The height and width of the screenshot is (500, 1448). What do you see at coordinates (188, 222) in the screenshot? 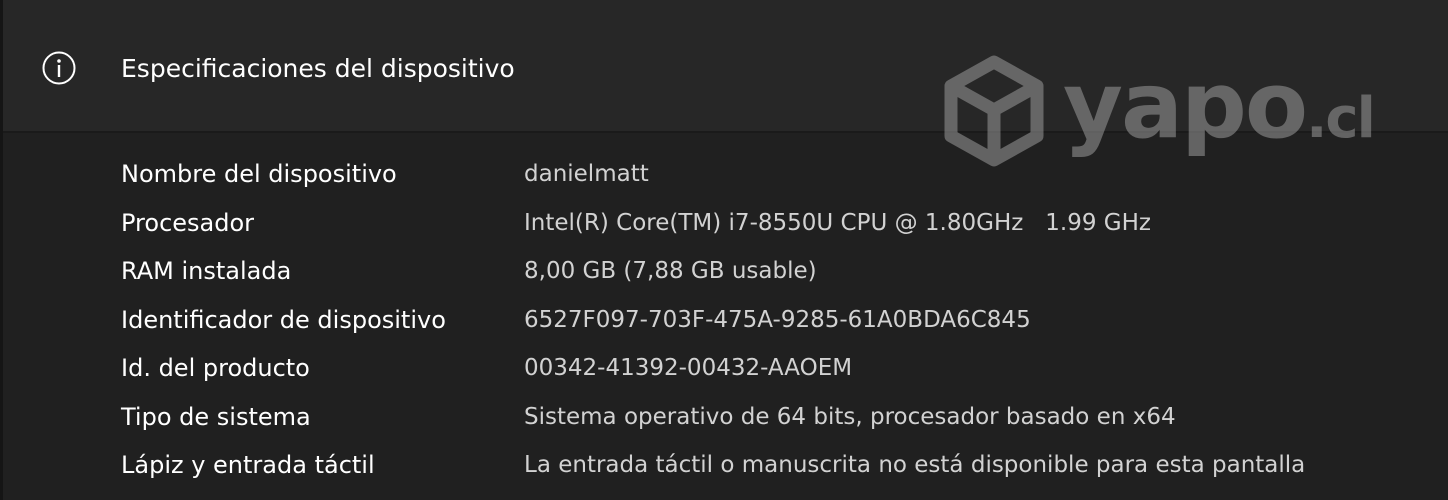
I see `spec-label: Procesador` at bounding box center [188, 222].